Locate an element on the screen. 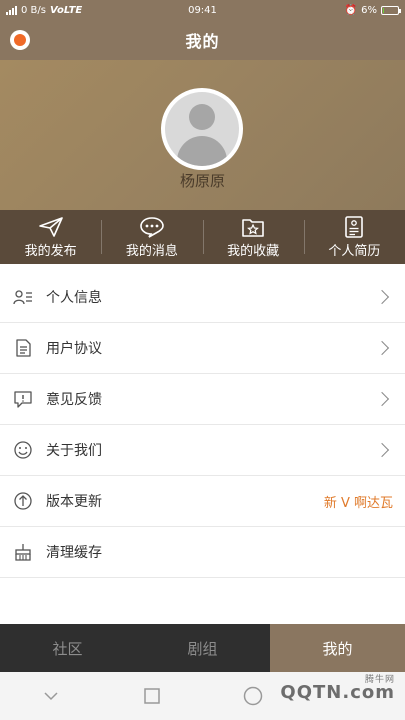 Image resolution: width=405 pixels, height=720 pixels. signal-icon is located at coordinates (11, 10).